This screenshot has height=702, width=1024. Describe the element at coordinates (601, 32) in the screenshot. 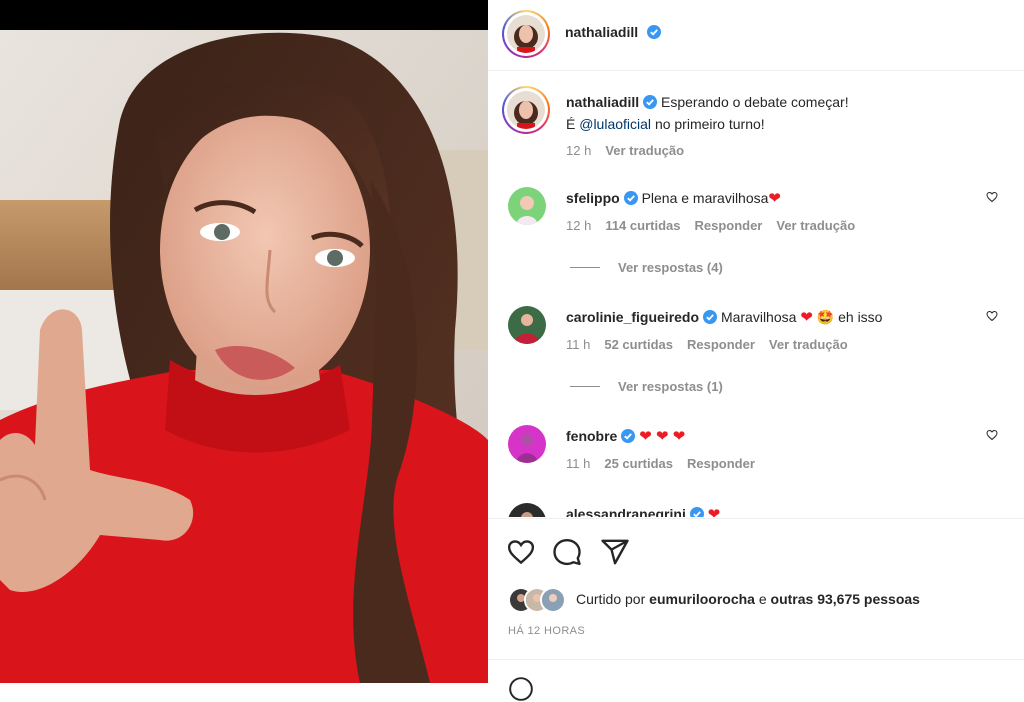

I see `author-username: nathaliadill` at that location.